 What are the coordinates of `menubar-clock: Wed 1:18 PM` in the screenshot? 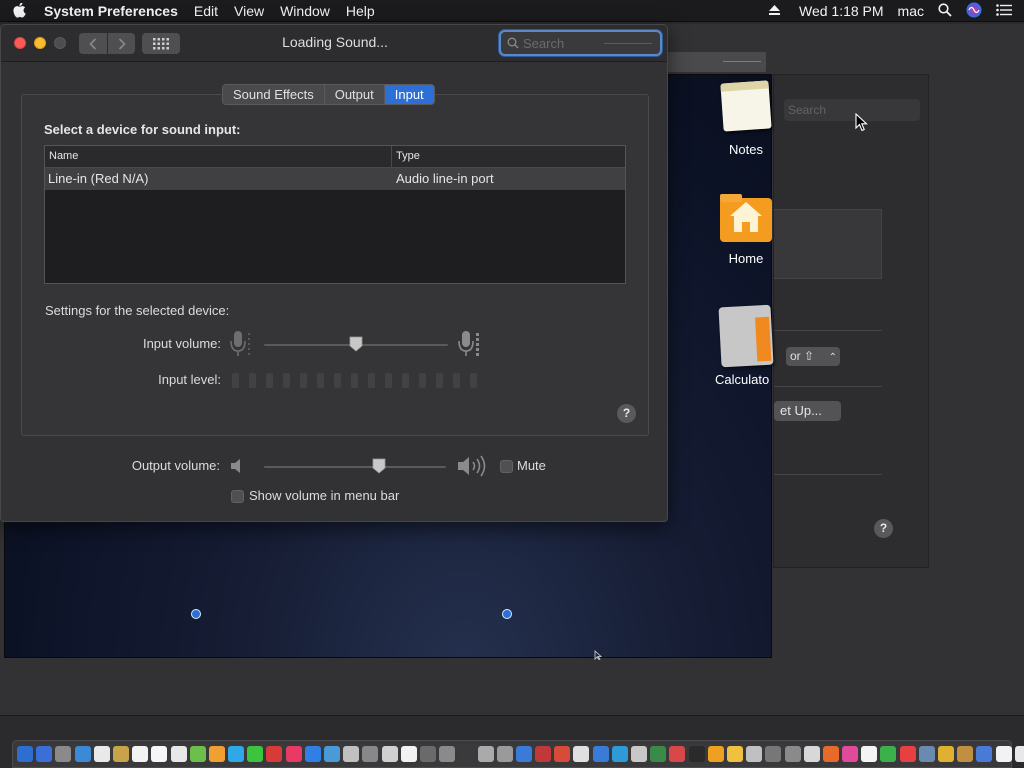 It's located at (841, 11).